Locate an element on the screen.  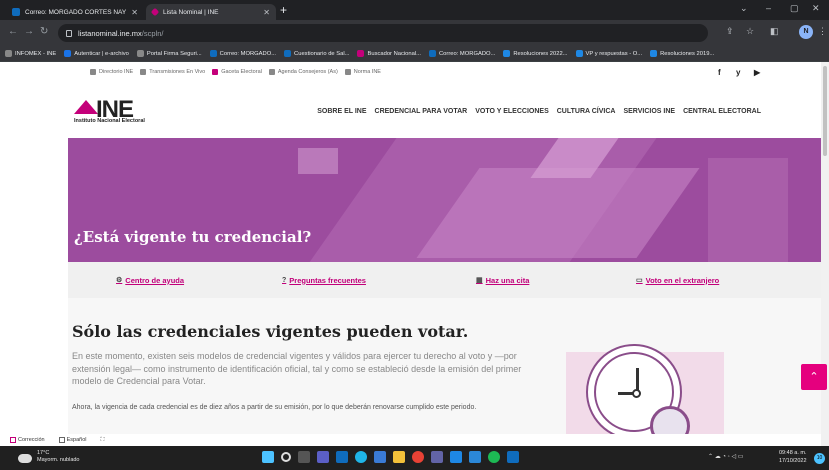
tab-lista-nominal: Lista Nominal | INE ✕ is located at coordinates (211, 12).